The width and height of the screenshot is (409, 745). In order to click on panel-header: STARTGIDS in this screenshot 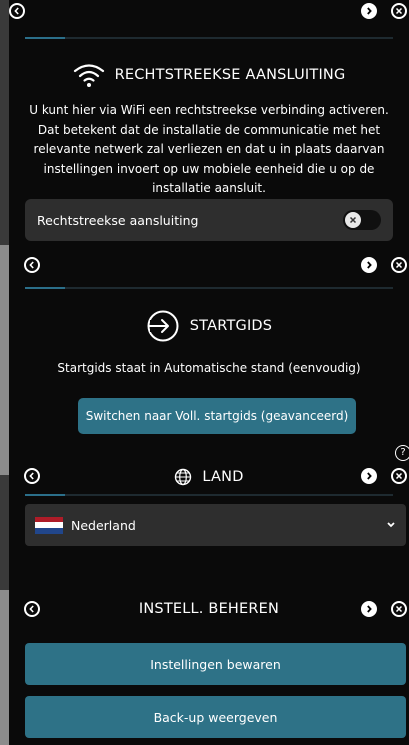, I will do `click(209, 326)`.